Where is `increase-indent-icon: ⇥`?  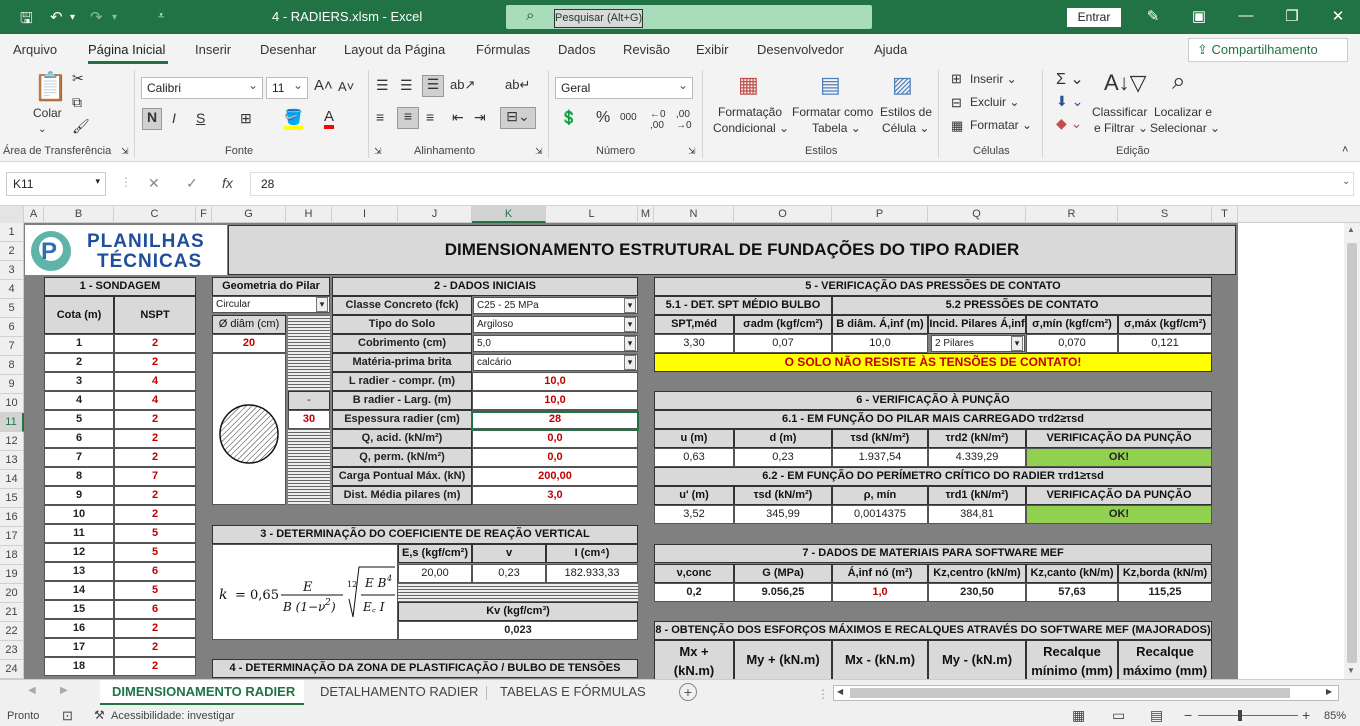 increase-indent-icon: ⇥ is located at coordinates (480, 117).